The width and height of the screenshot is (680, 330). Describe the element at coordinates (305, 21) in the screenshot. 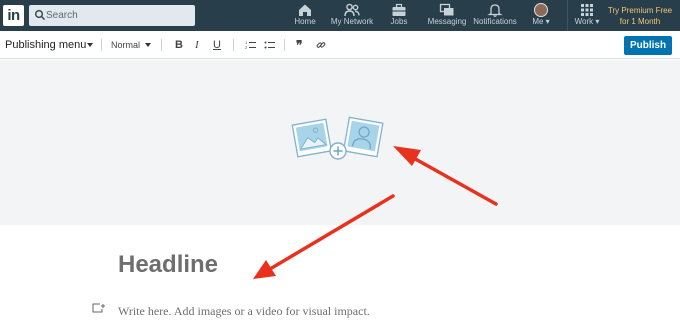

I see `nav-home-label: Home` at that location.